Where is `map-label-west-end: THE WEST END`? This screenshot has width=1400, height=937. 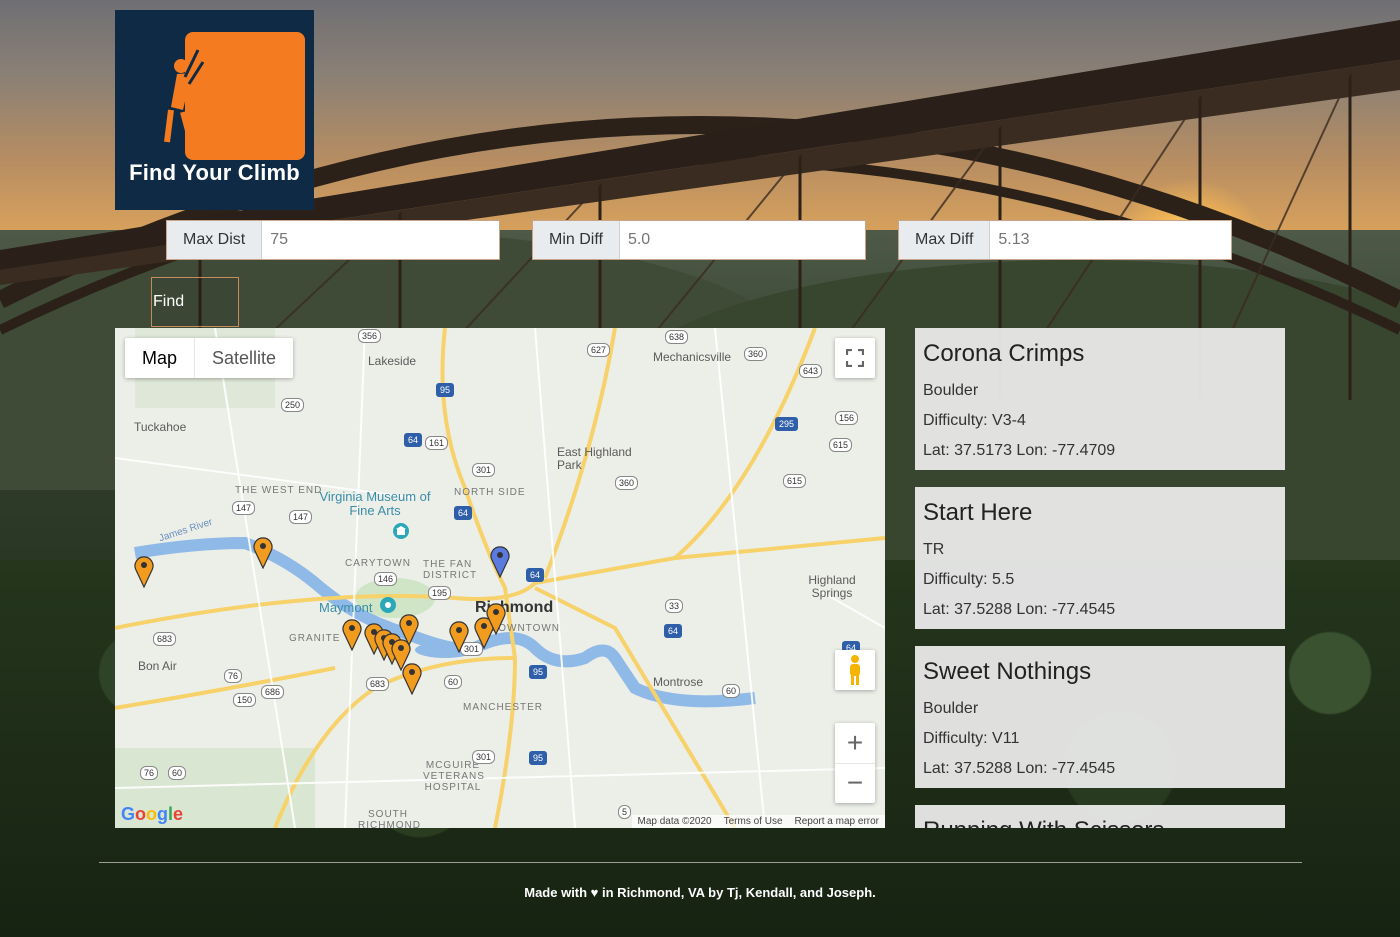
map-label-west-end: THE WEST END is located at coordinates (279, 490).